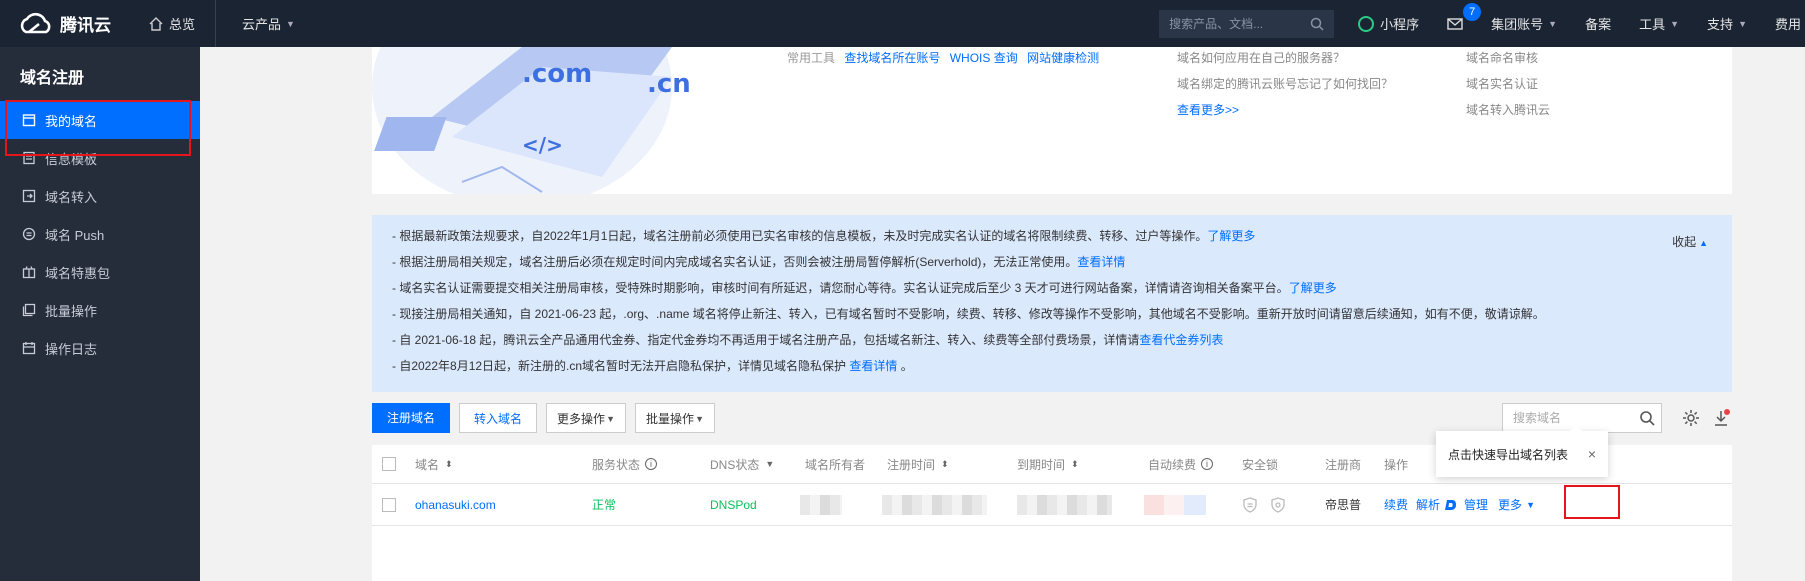  What do you see at coordinates (669, 84) in the screenshot?
I see `art-text-cn: .cn` at bounding box center [669, 84].